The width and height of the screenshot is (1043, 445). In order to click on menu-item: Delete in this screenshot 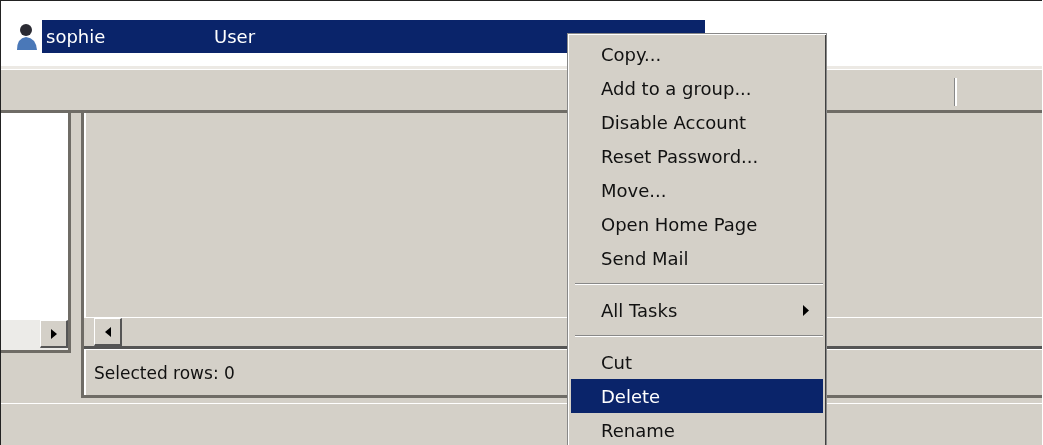, I will do `click(697, 396)`.